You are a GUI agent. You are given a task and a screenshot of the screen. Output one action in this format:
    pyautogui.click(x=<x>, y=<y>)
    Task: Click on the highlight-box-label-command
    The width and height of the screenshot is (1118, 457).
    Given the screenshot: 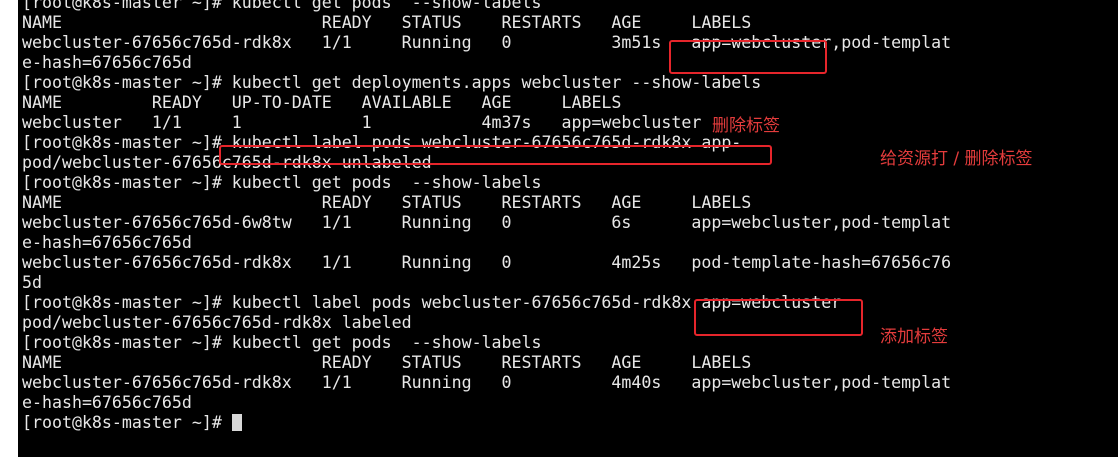 What is the action you would take?
    pyautogui.click(x=495, y=155)
    